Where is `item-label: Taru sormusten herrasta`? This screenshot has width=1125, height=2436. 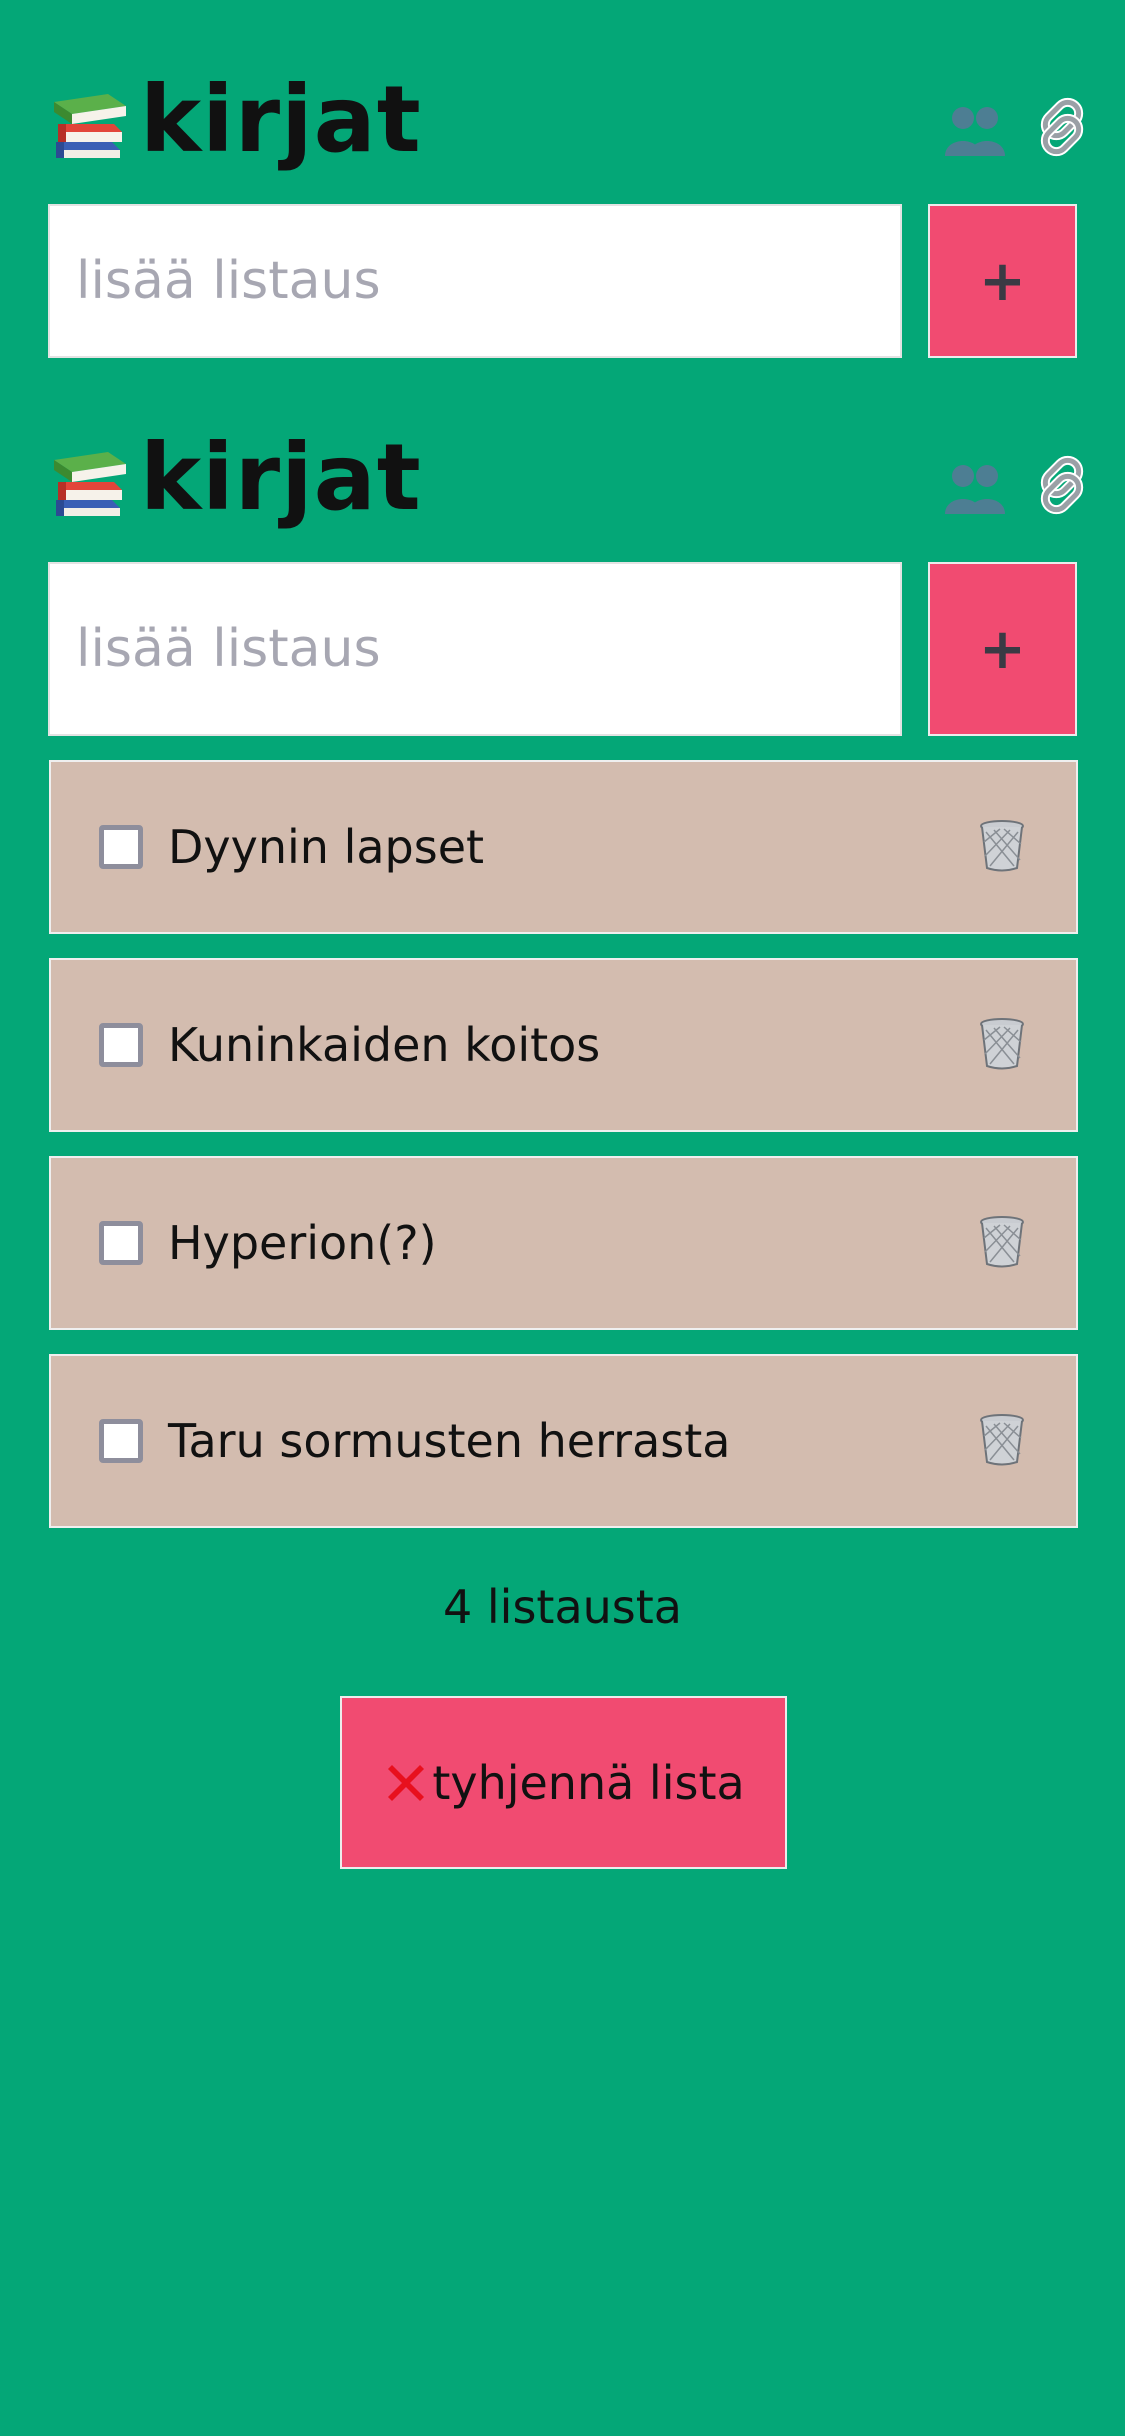 item-label: Taru sormusten herrasta is located at coordinates (449, 1441).